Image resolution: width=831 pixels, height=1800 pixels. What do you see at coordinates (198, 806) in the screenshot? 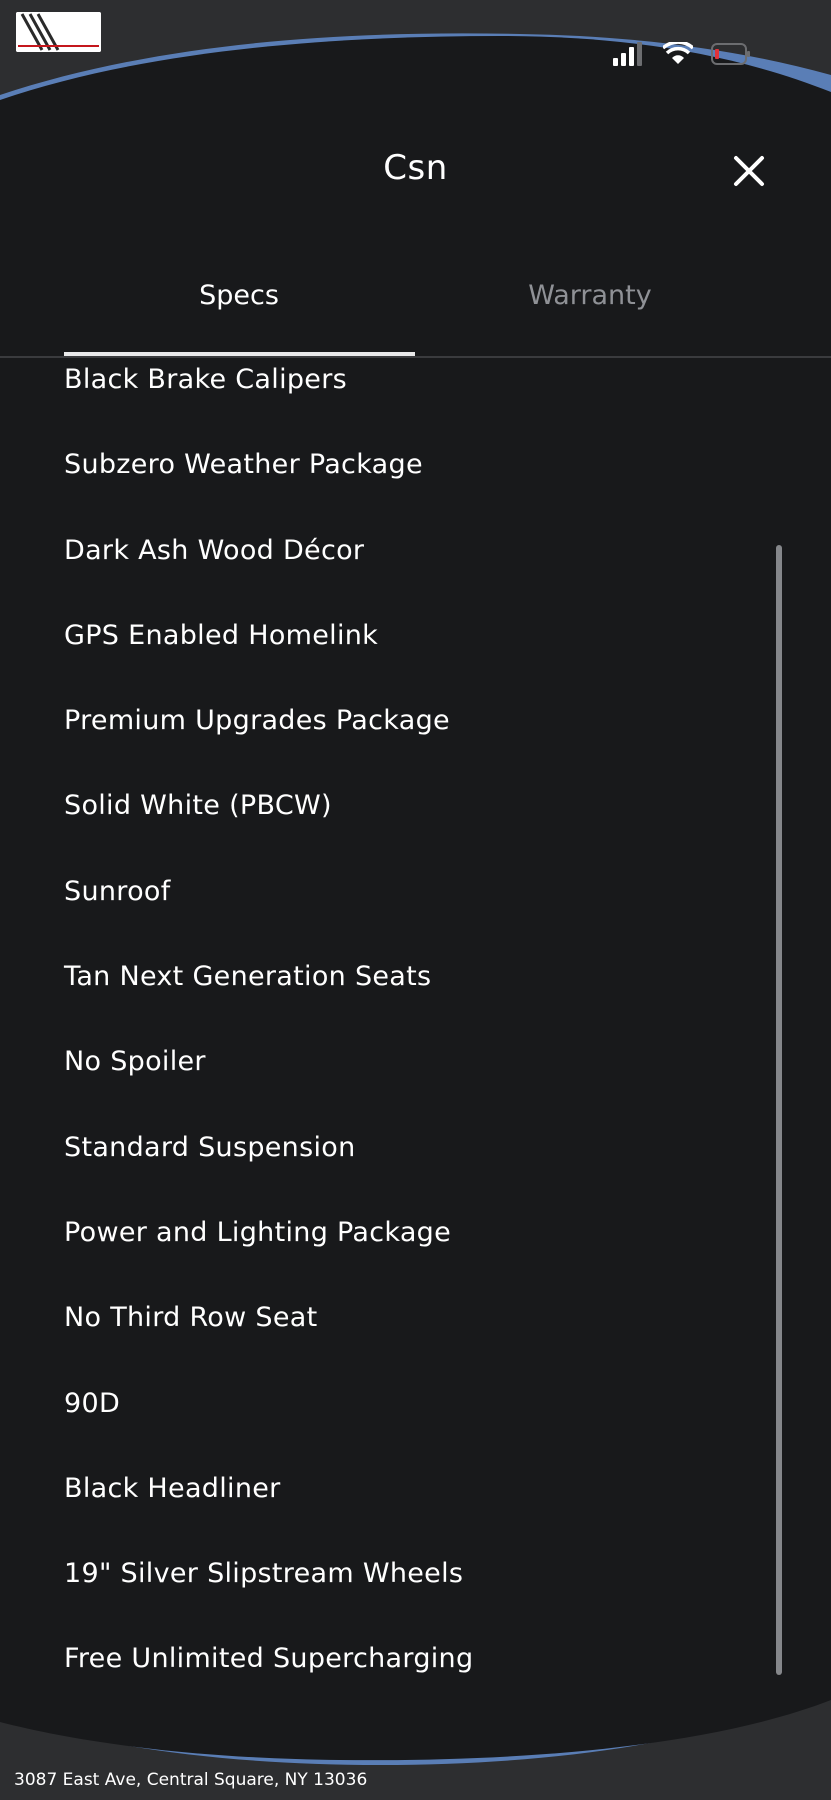
I see `spec-item: Solid White (PBCW)` at bounding box center [198, 806].